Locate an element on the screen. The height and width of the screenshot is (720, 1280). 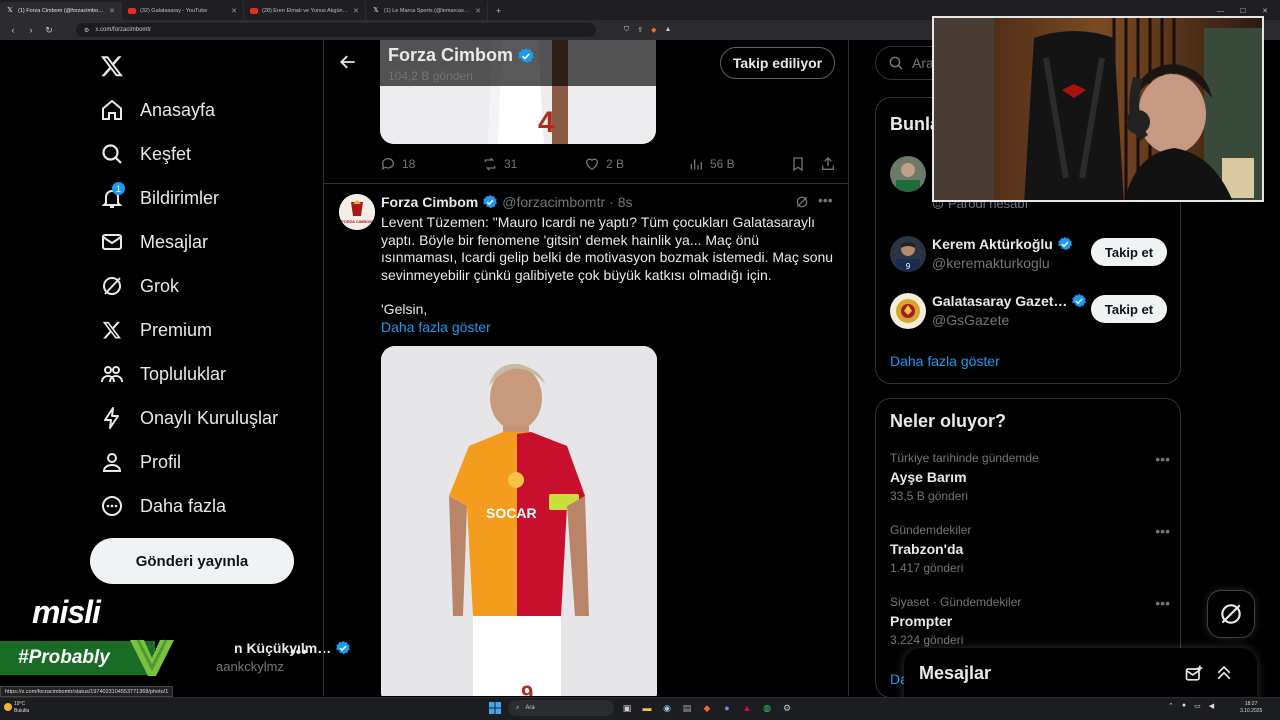
nav-item-communities: Topluluklar is located at coordinates (205, 374).